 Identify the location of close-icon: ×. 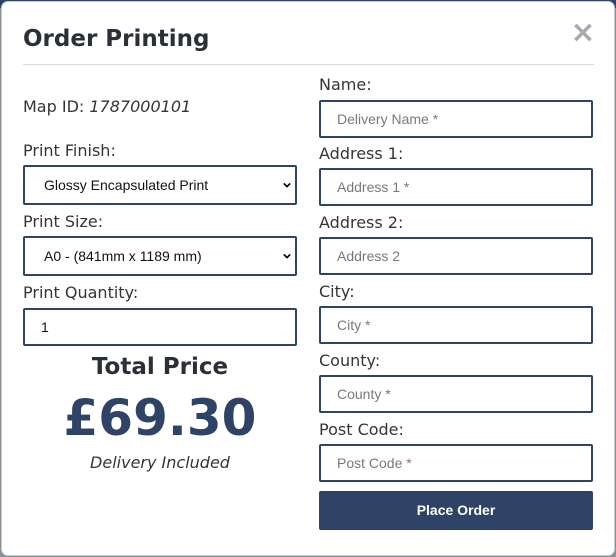
(583, 33).